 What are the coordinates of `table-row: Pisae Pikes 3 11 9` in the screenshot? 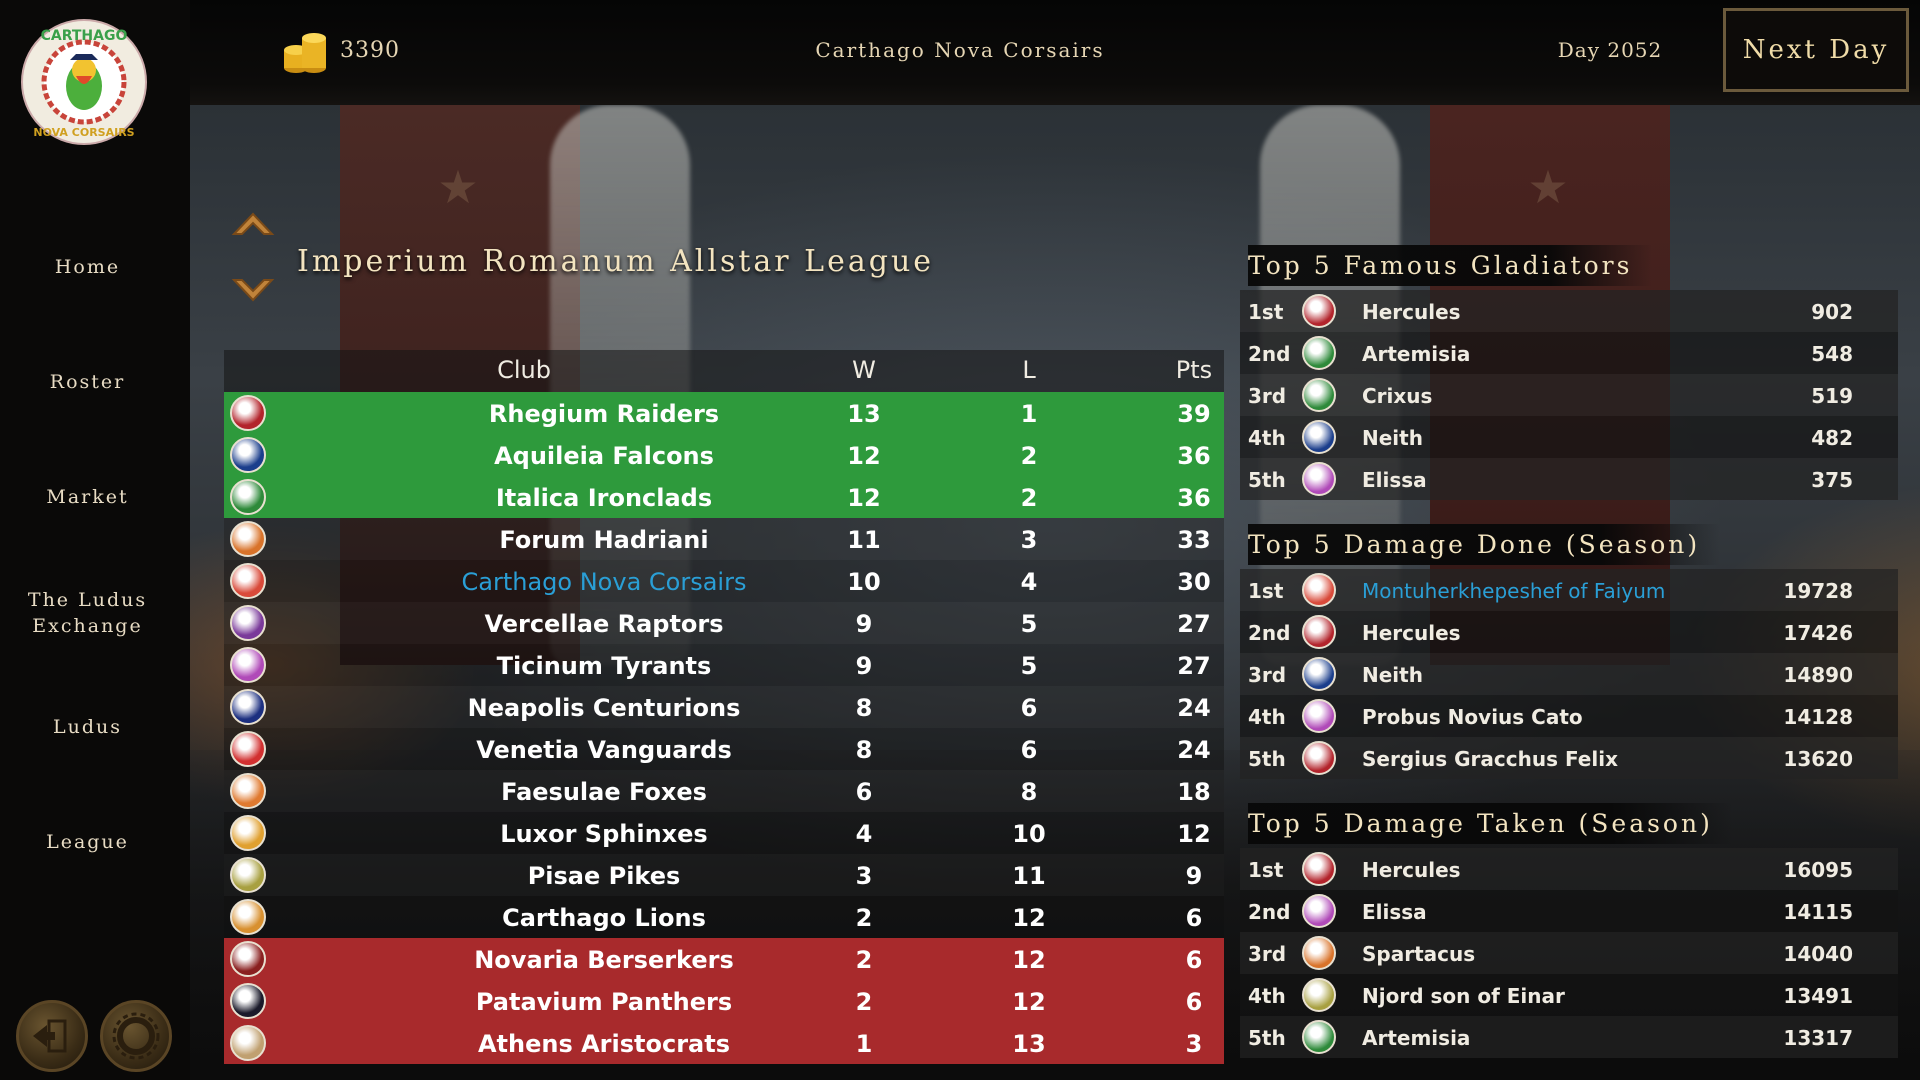 It's located at (724, 875).